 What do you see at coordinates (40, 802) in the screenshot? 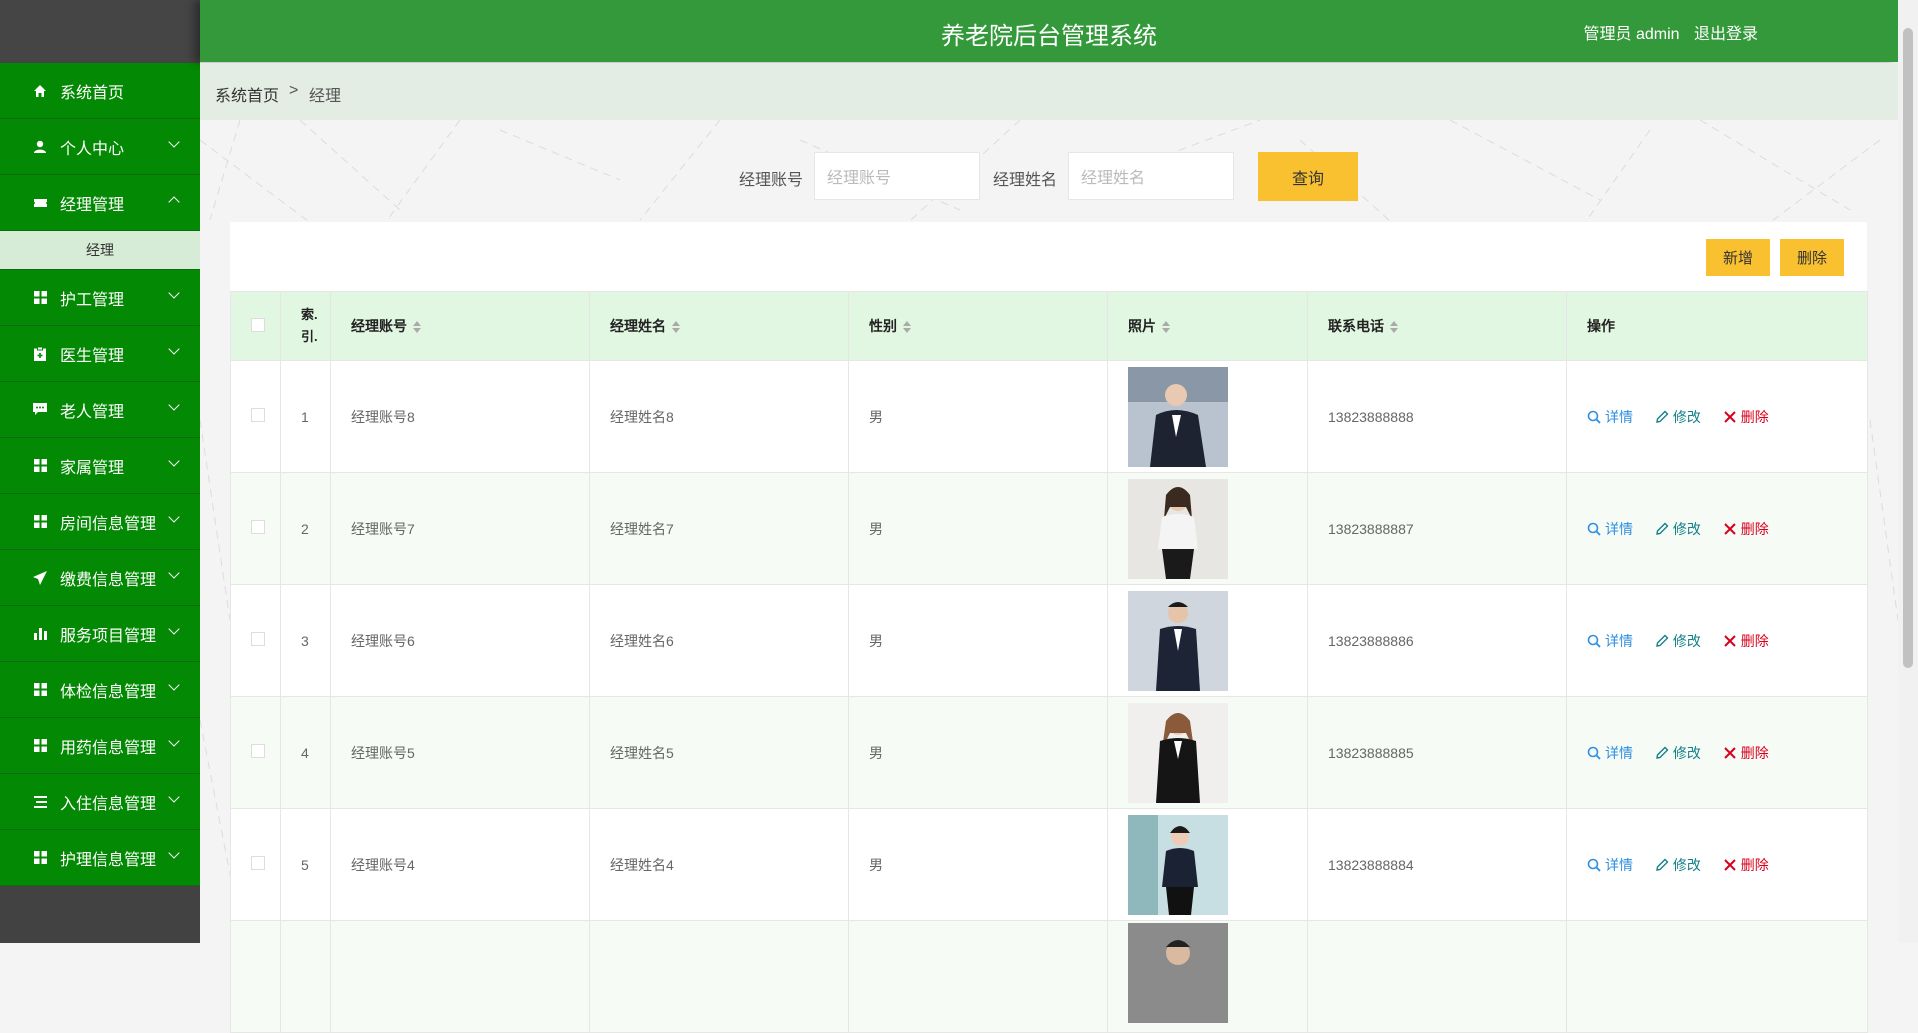
I see `list-icon` at bounding box center [40, 802].